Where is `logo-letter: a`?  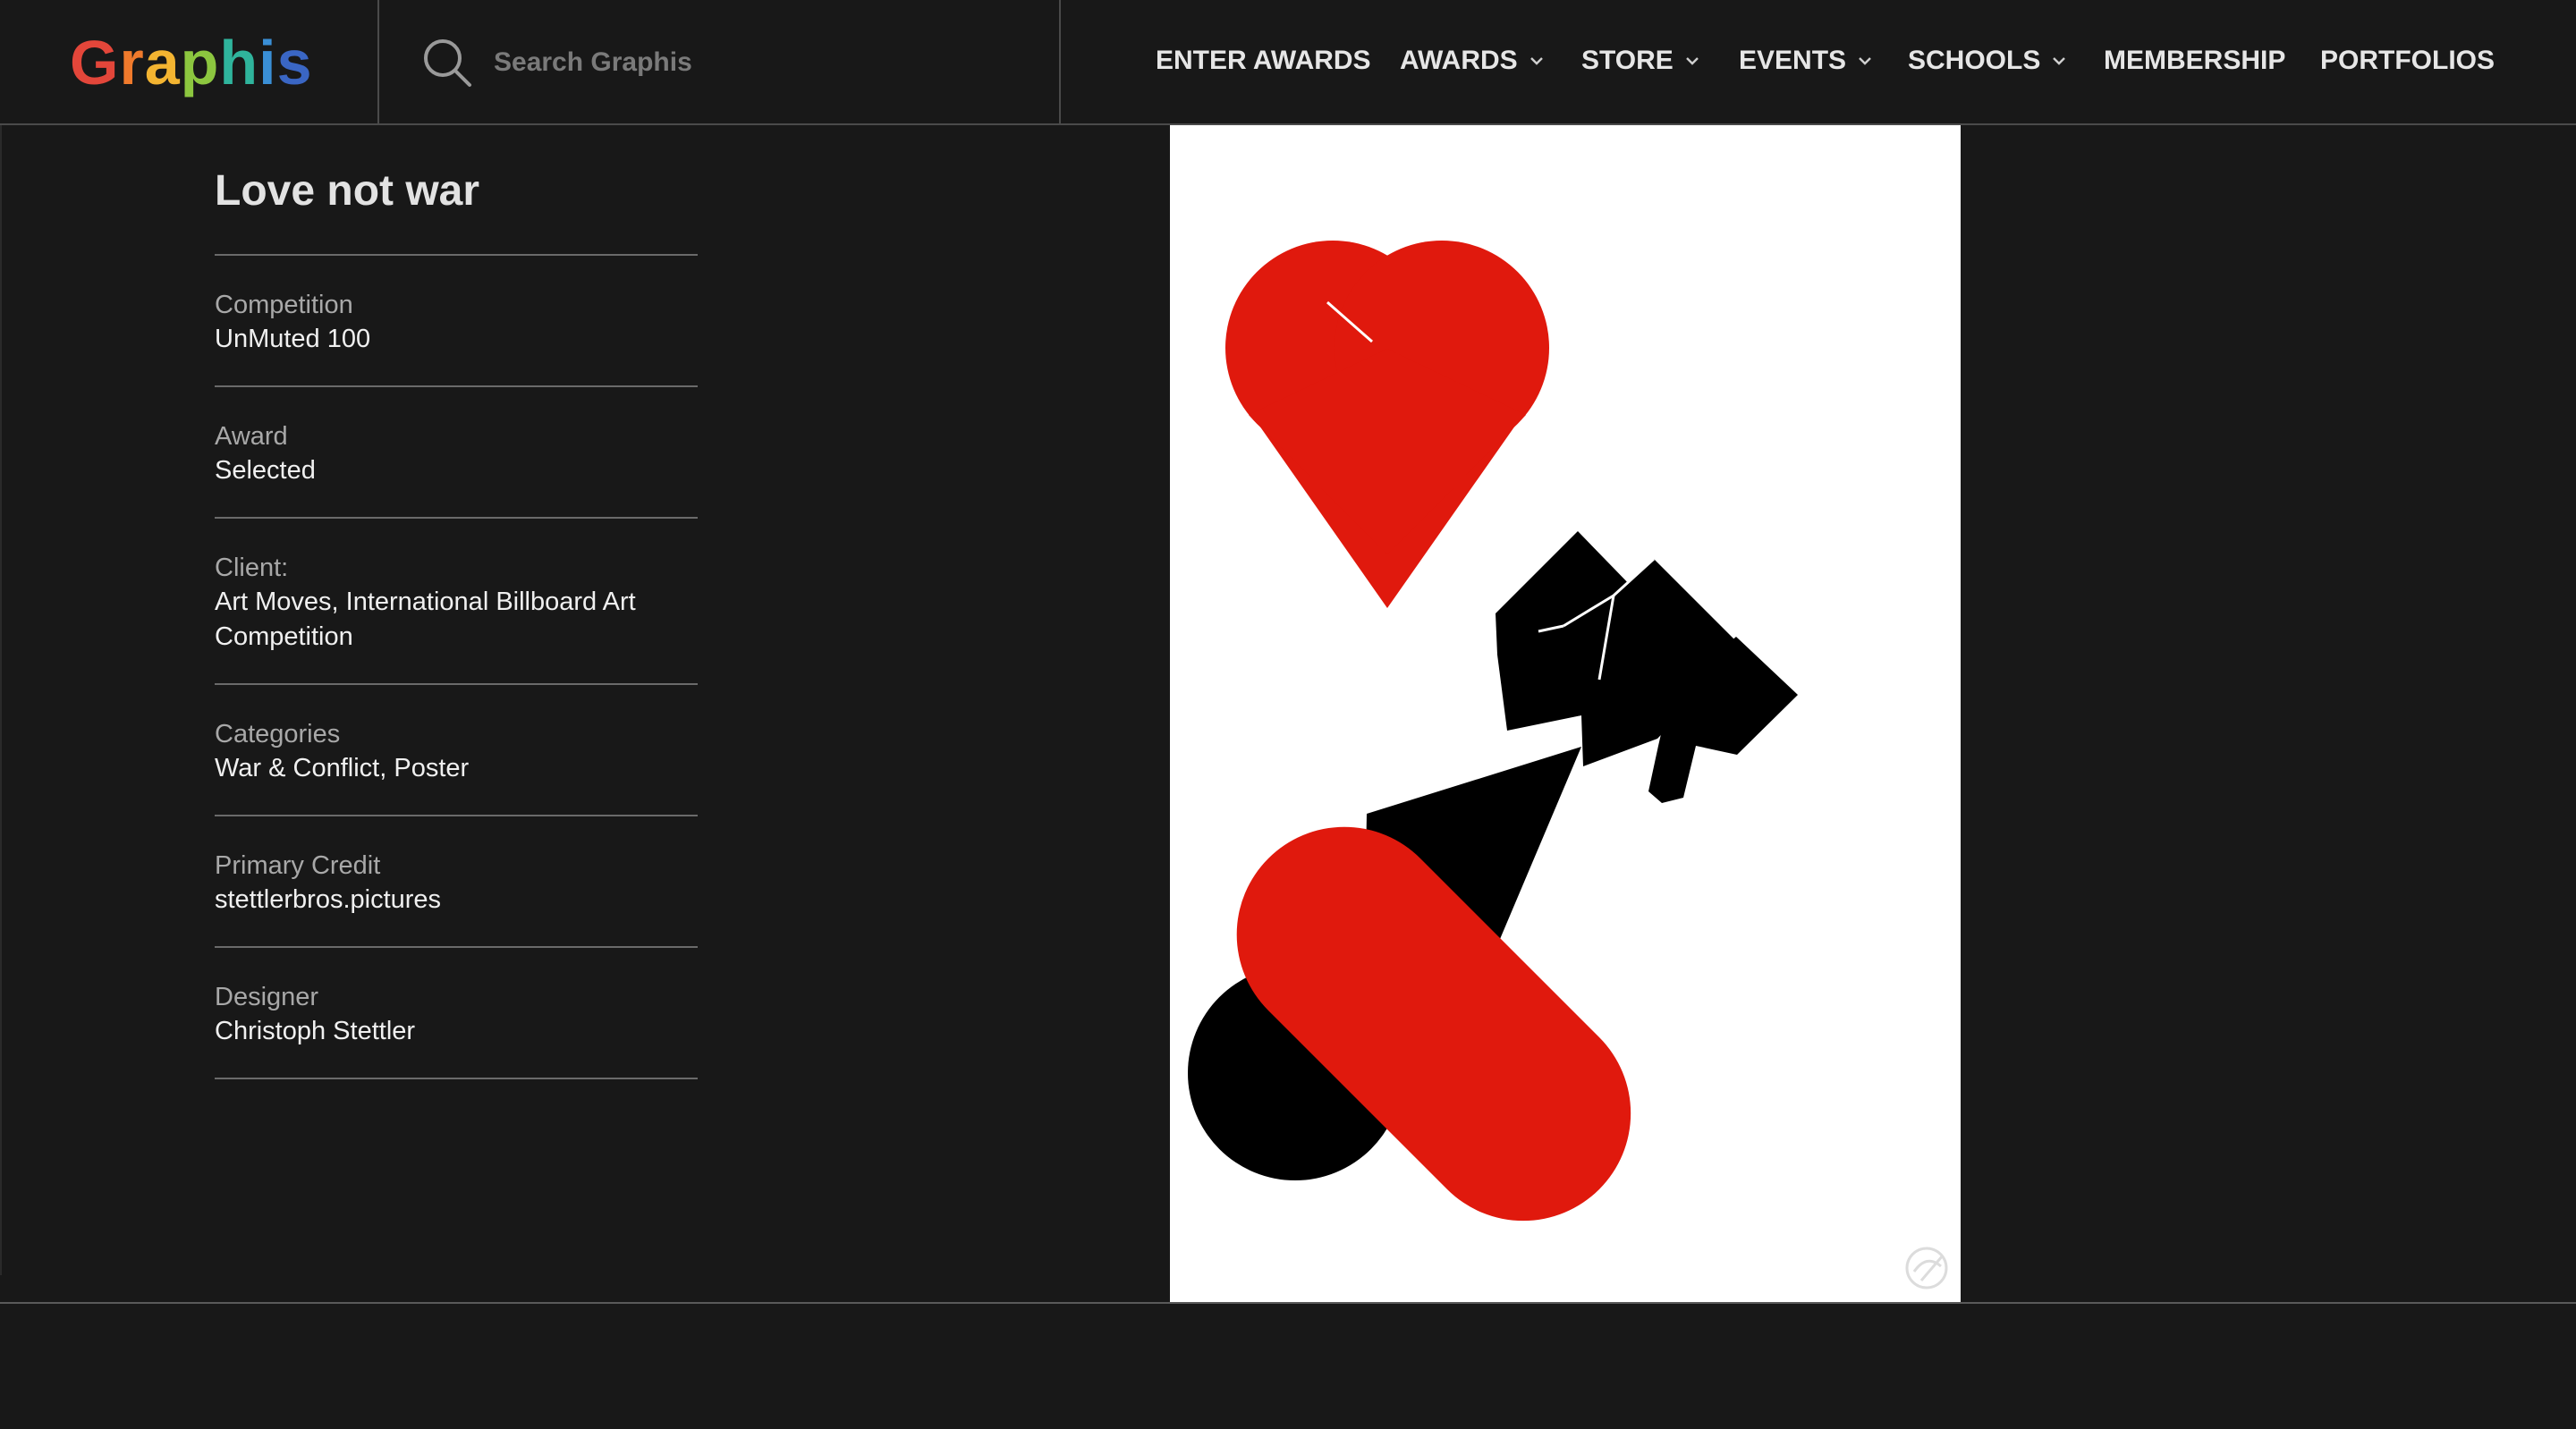 logo-letter: a is located at coordinates (162, 62).